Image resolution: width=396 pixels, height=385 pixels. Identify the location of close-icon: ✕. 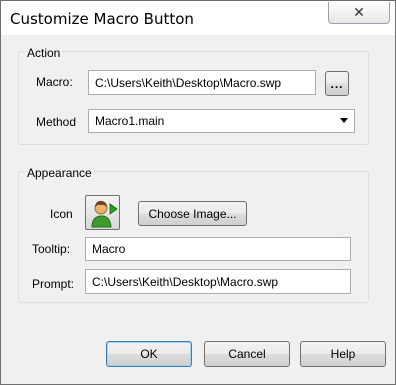
(359, 12).